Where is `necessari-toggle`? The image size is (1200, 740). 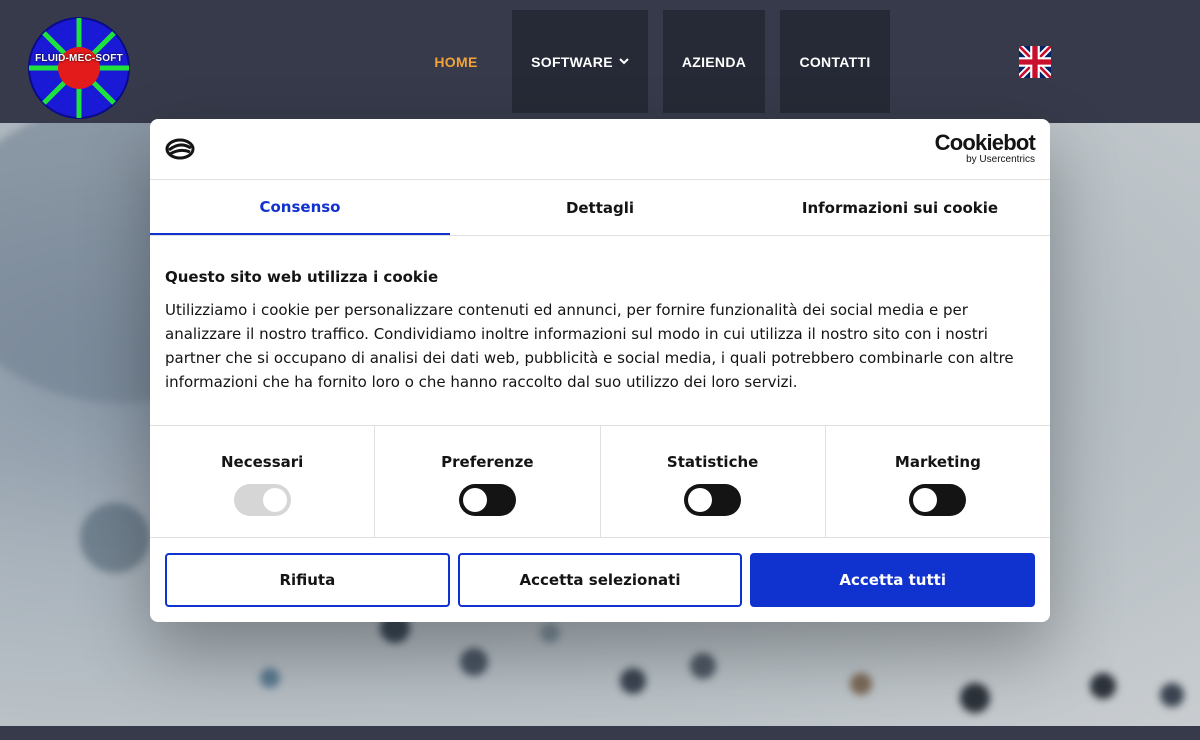 necessari-toggle is located at coordinates (262, 500).